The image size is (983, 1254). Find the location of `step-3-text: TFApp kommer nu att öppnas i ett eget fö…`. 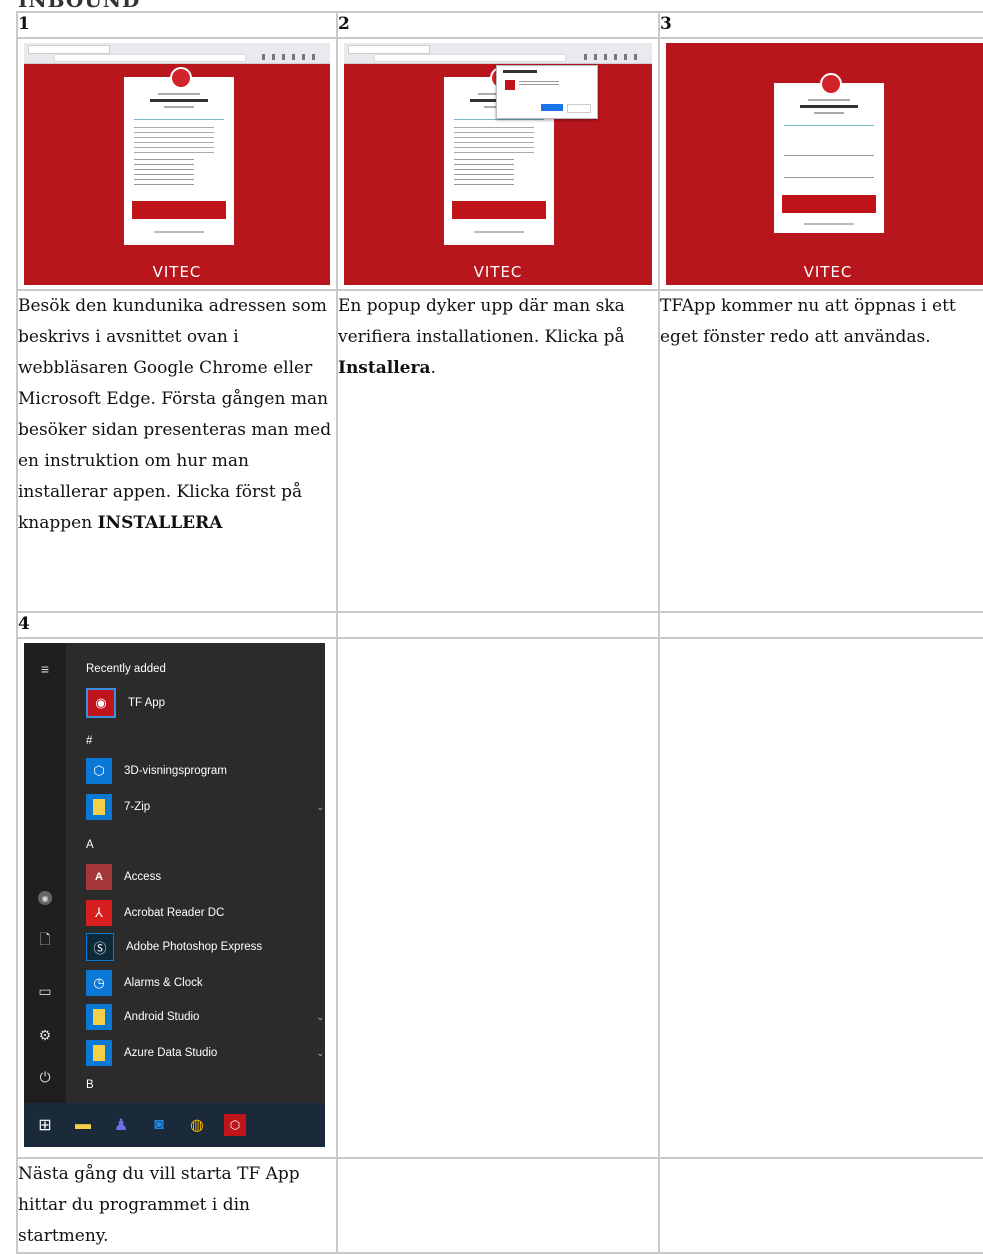

step-3-text: TFApp kommer nu att öppnas i ett eget fö… is located at coordinates (820, 451).